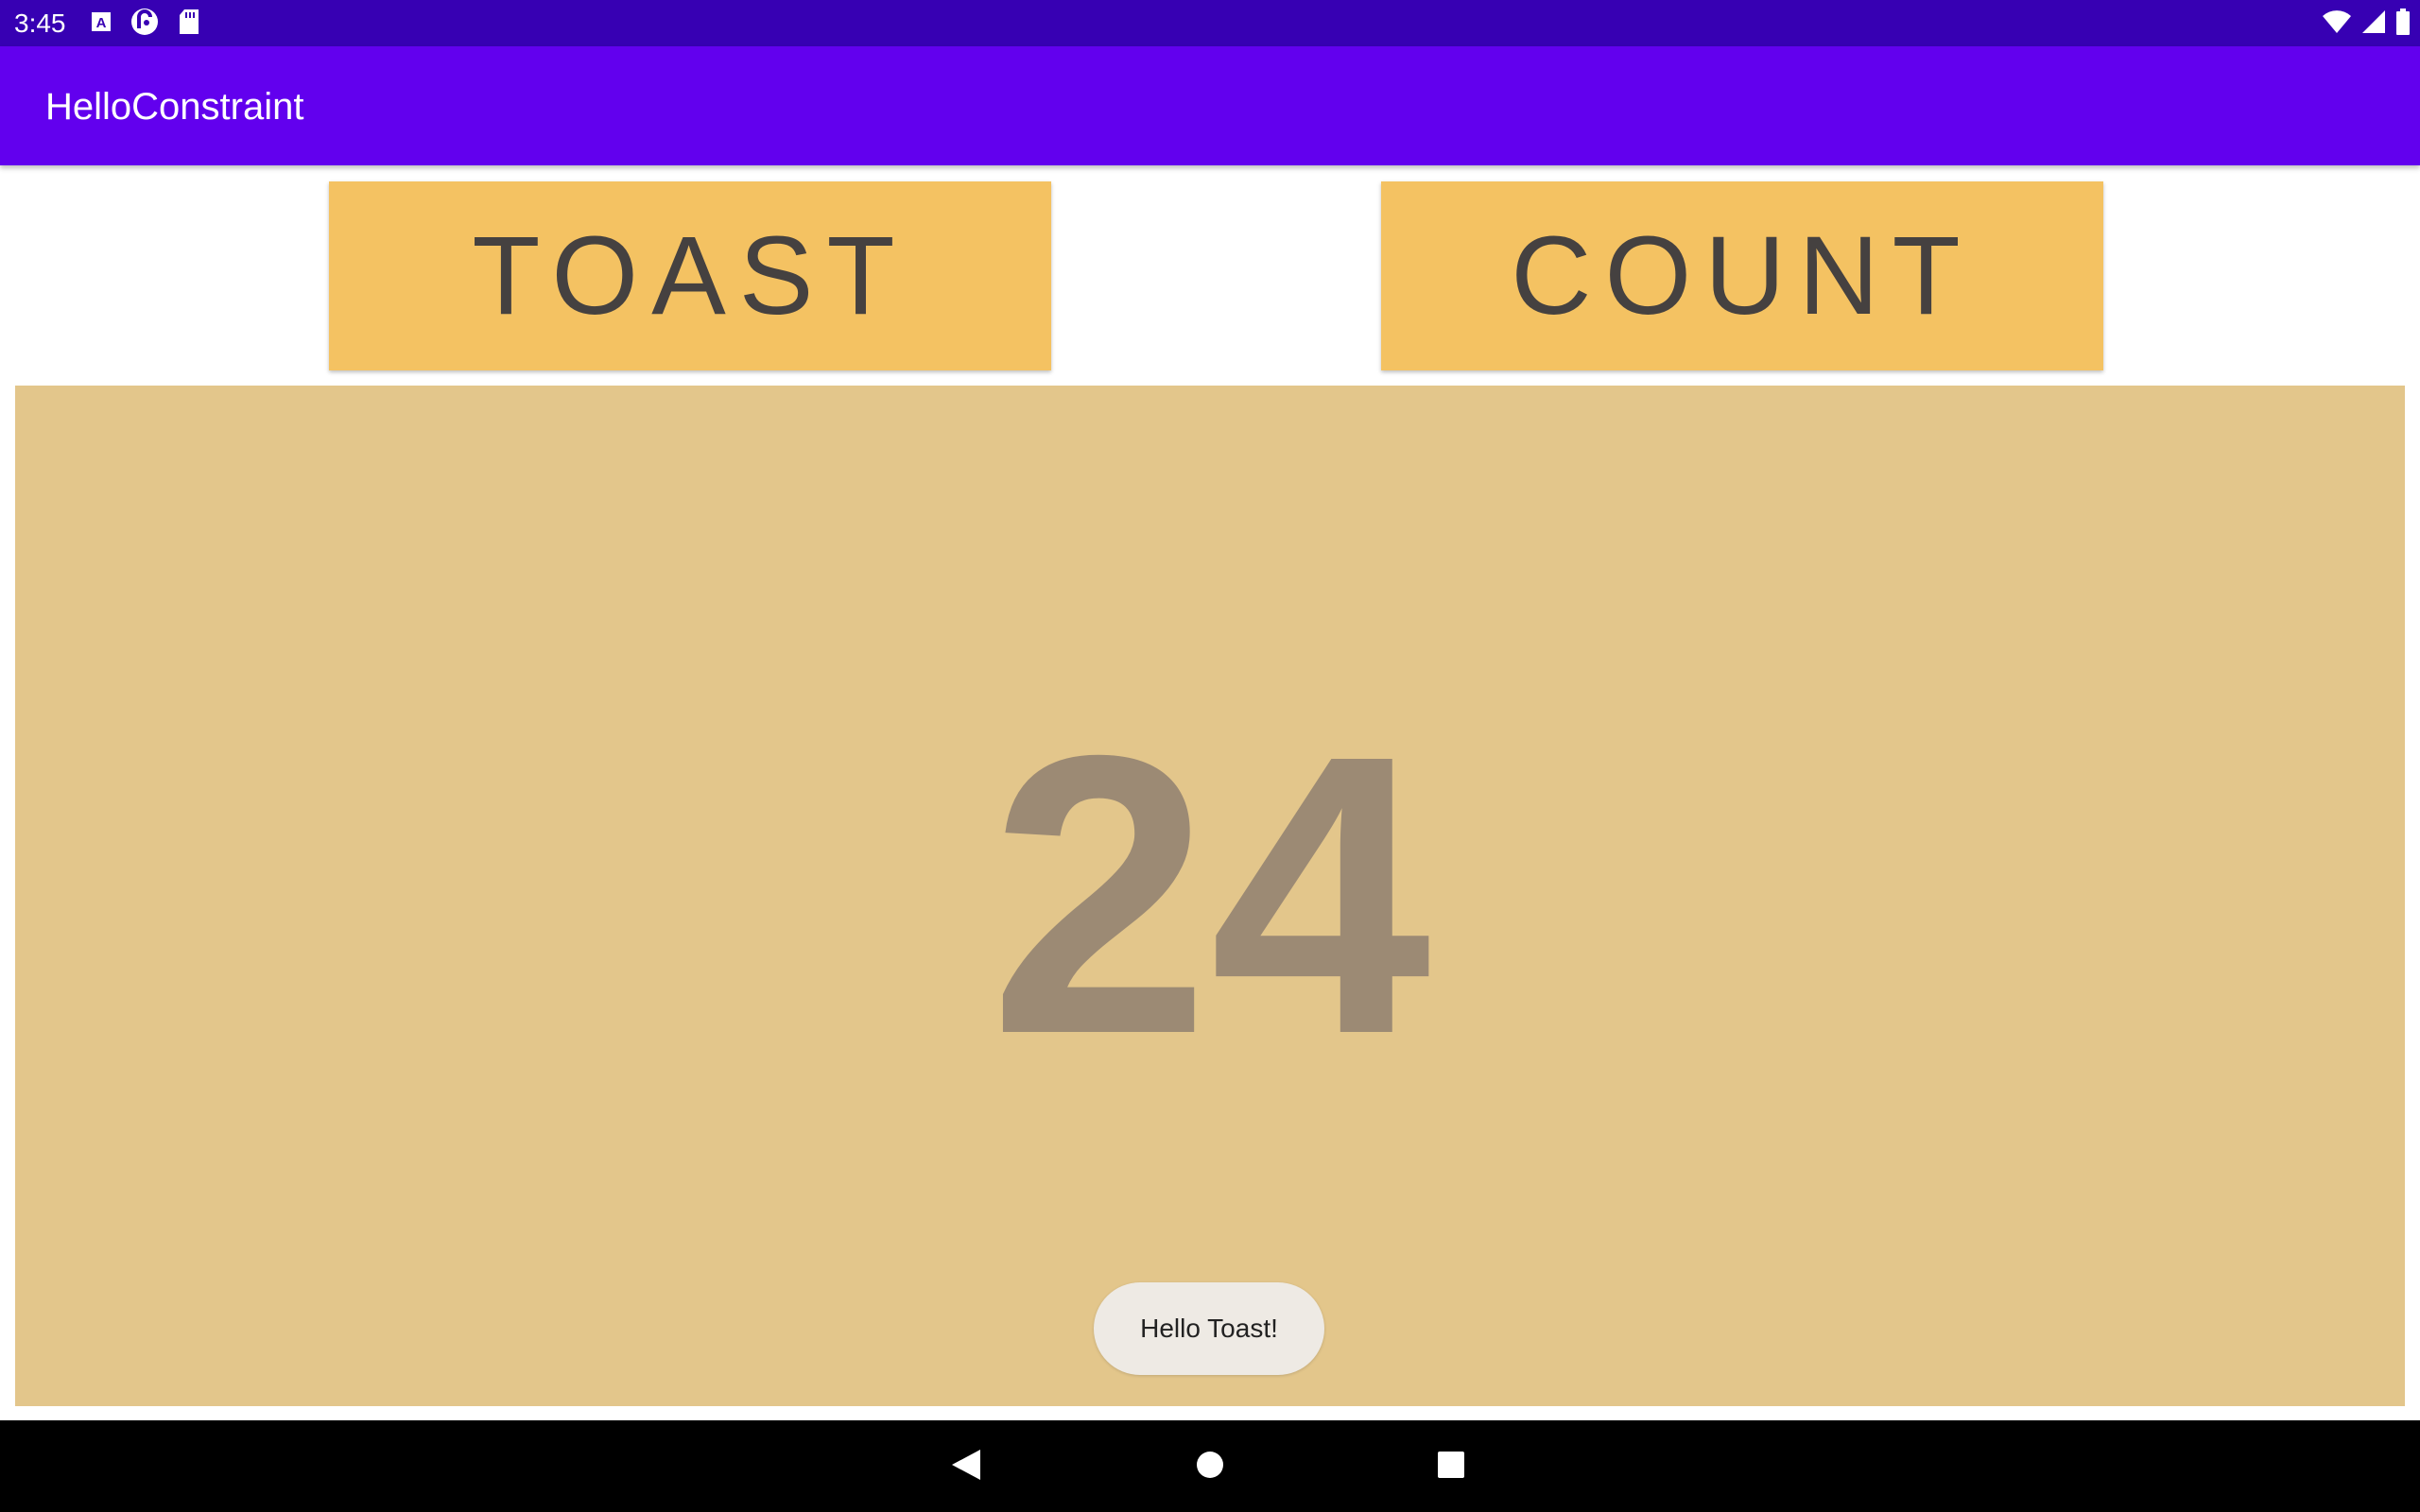 The image size is (2420, 1512). I want to click on recents-button, so click(1452, 1466).